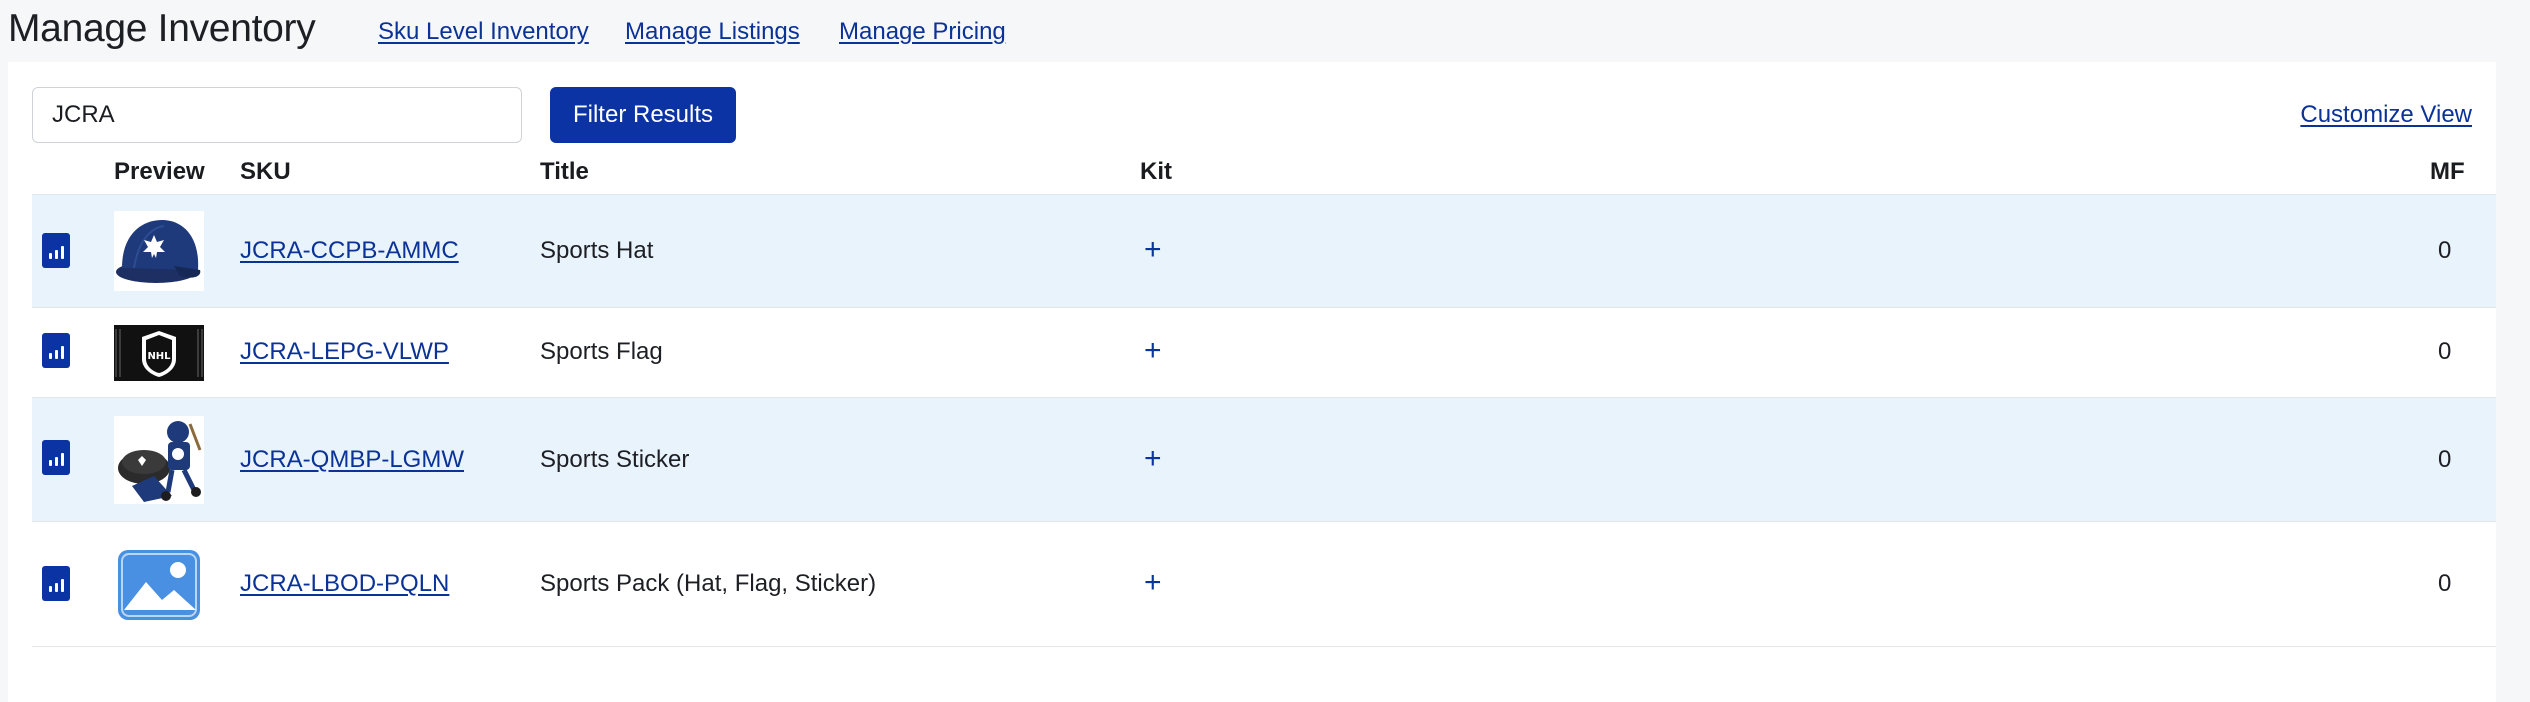 This screenshot has height=702, width=2530. I want to click on title-cell: Sports Sticker, so click(615, 459).